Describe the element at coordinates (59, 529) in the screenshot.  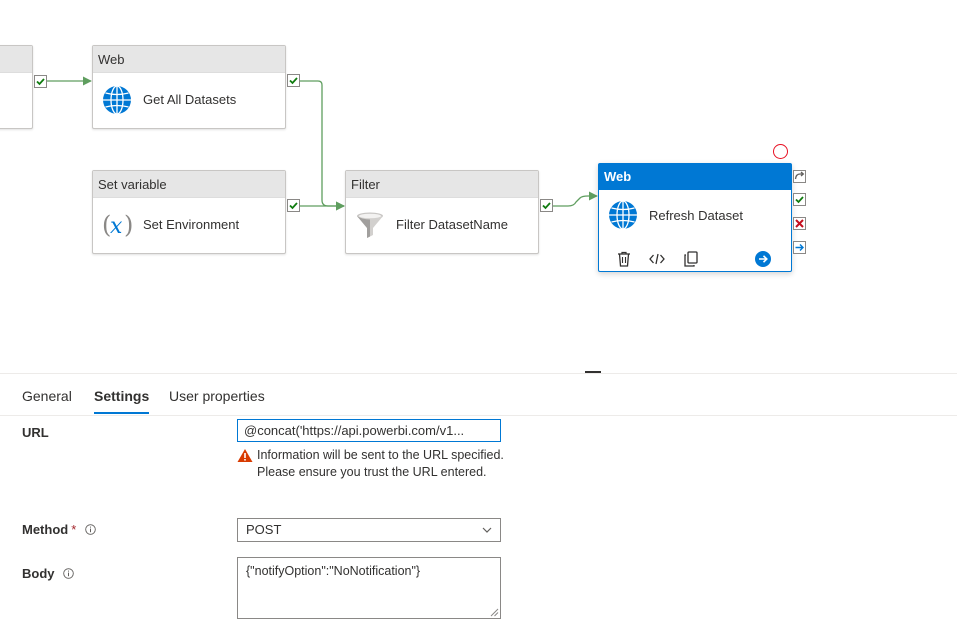
I see `method-label: Method *` at that location.